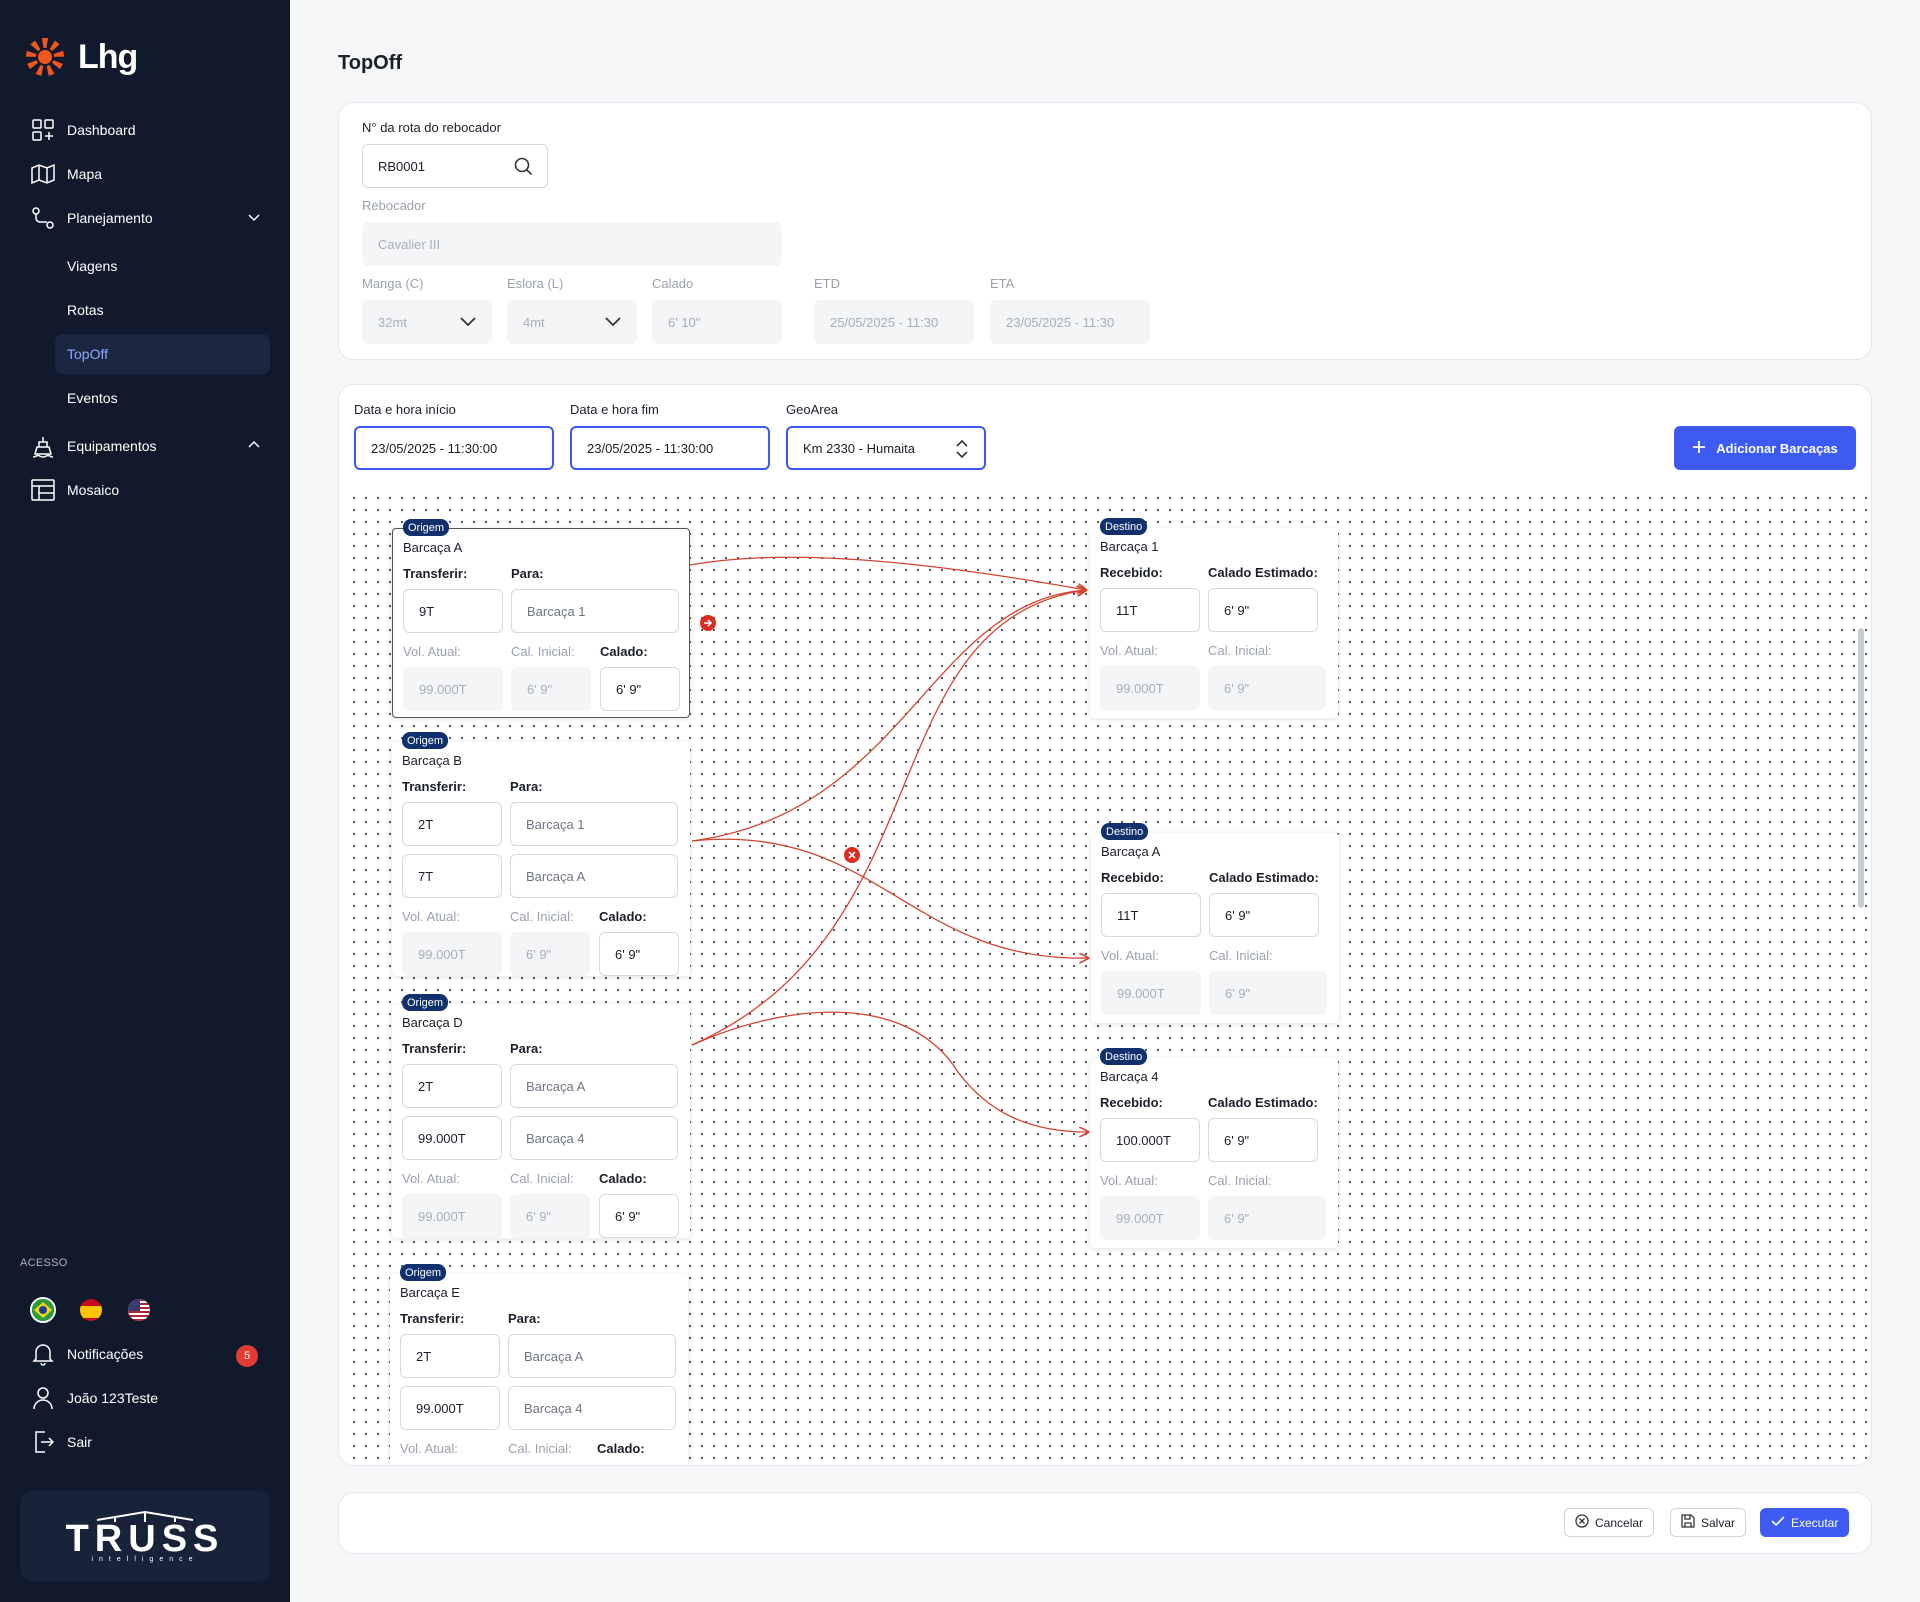  Describe the element at coordinates (66, 174) in the screenshot. I see `nav-mapa: Mapa` at that location.